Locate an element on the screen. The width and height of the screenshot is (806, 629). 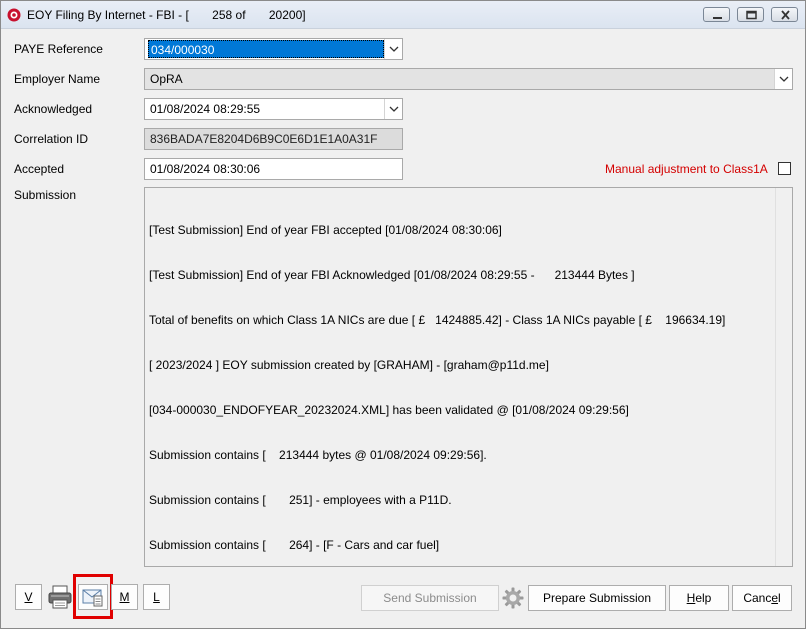
l-button: L is located at coordinates (156, 597).